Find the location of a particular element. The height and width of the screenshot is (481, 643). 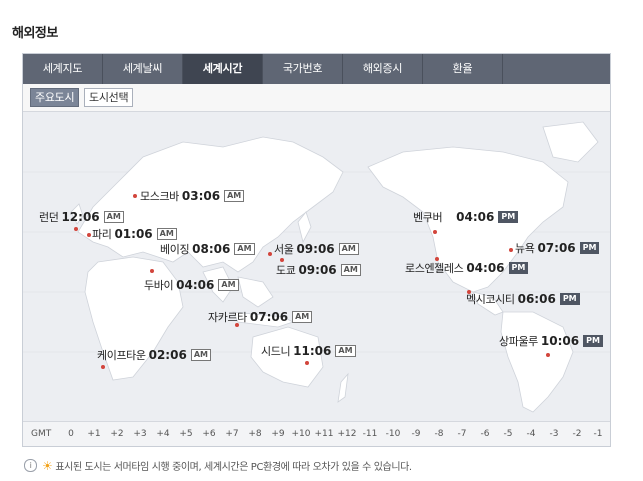

gmt-label: GMT is located at coordinates (41, 434).